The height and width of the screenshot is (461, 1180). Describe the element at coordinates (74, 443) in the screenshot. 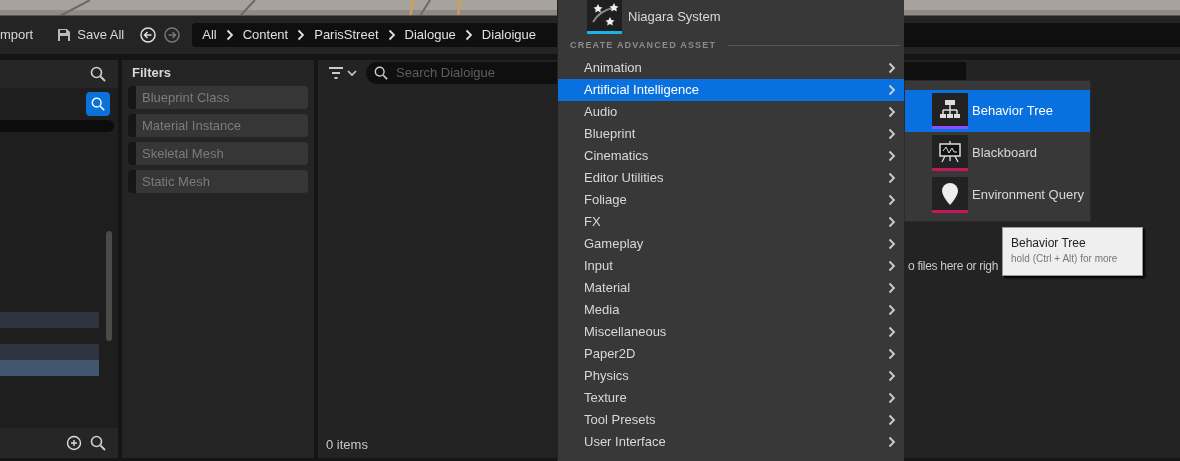

I see `add-icon` at that location.